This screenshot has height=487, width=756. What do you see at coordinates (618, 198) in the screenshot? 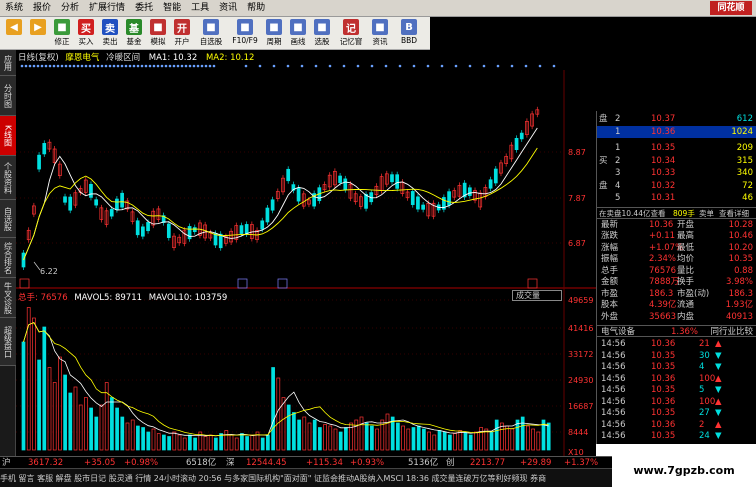
I see `orderbook-level: 5` at bounding box center [618, 198].